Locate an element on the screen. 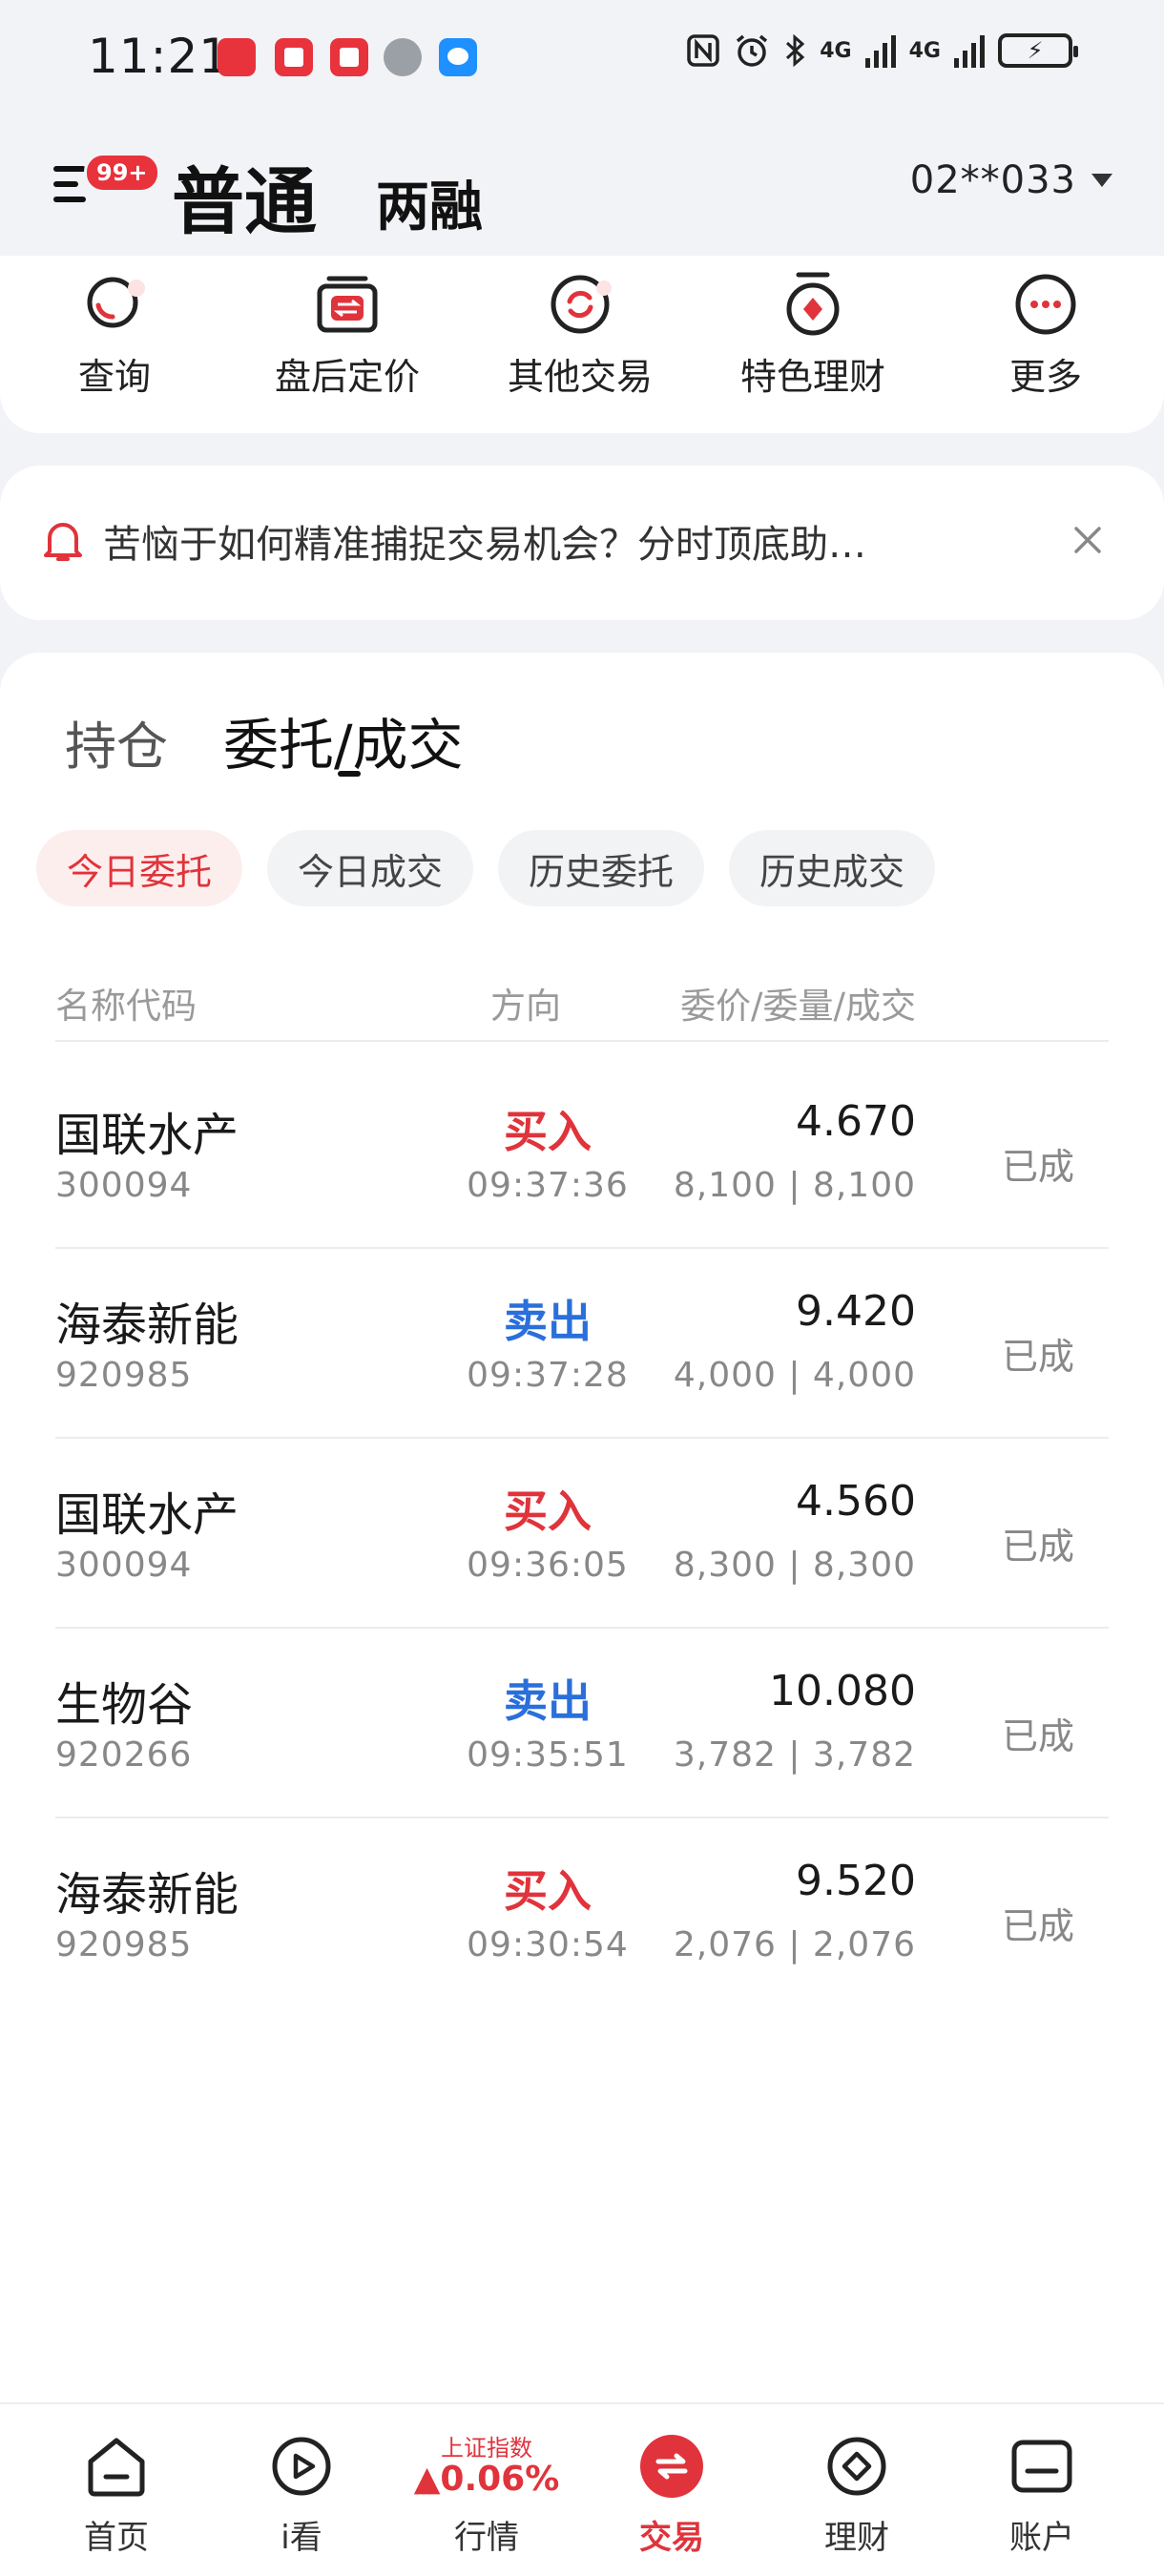 The image size is (1164, 2576). order-quantity: 8,300 | 8,300 is located at coordinates (794, 1565).